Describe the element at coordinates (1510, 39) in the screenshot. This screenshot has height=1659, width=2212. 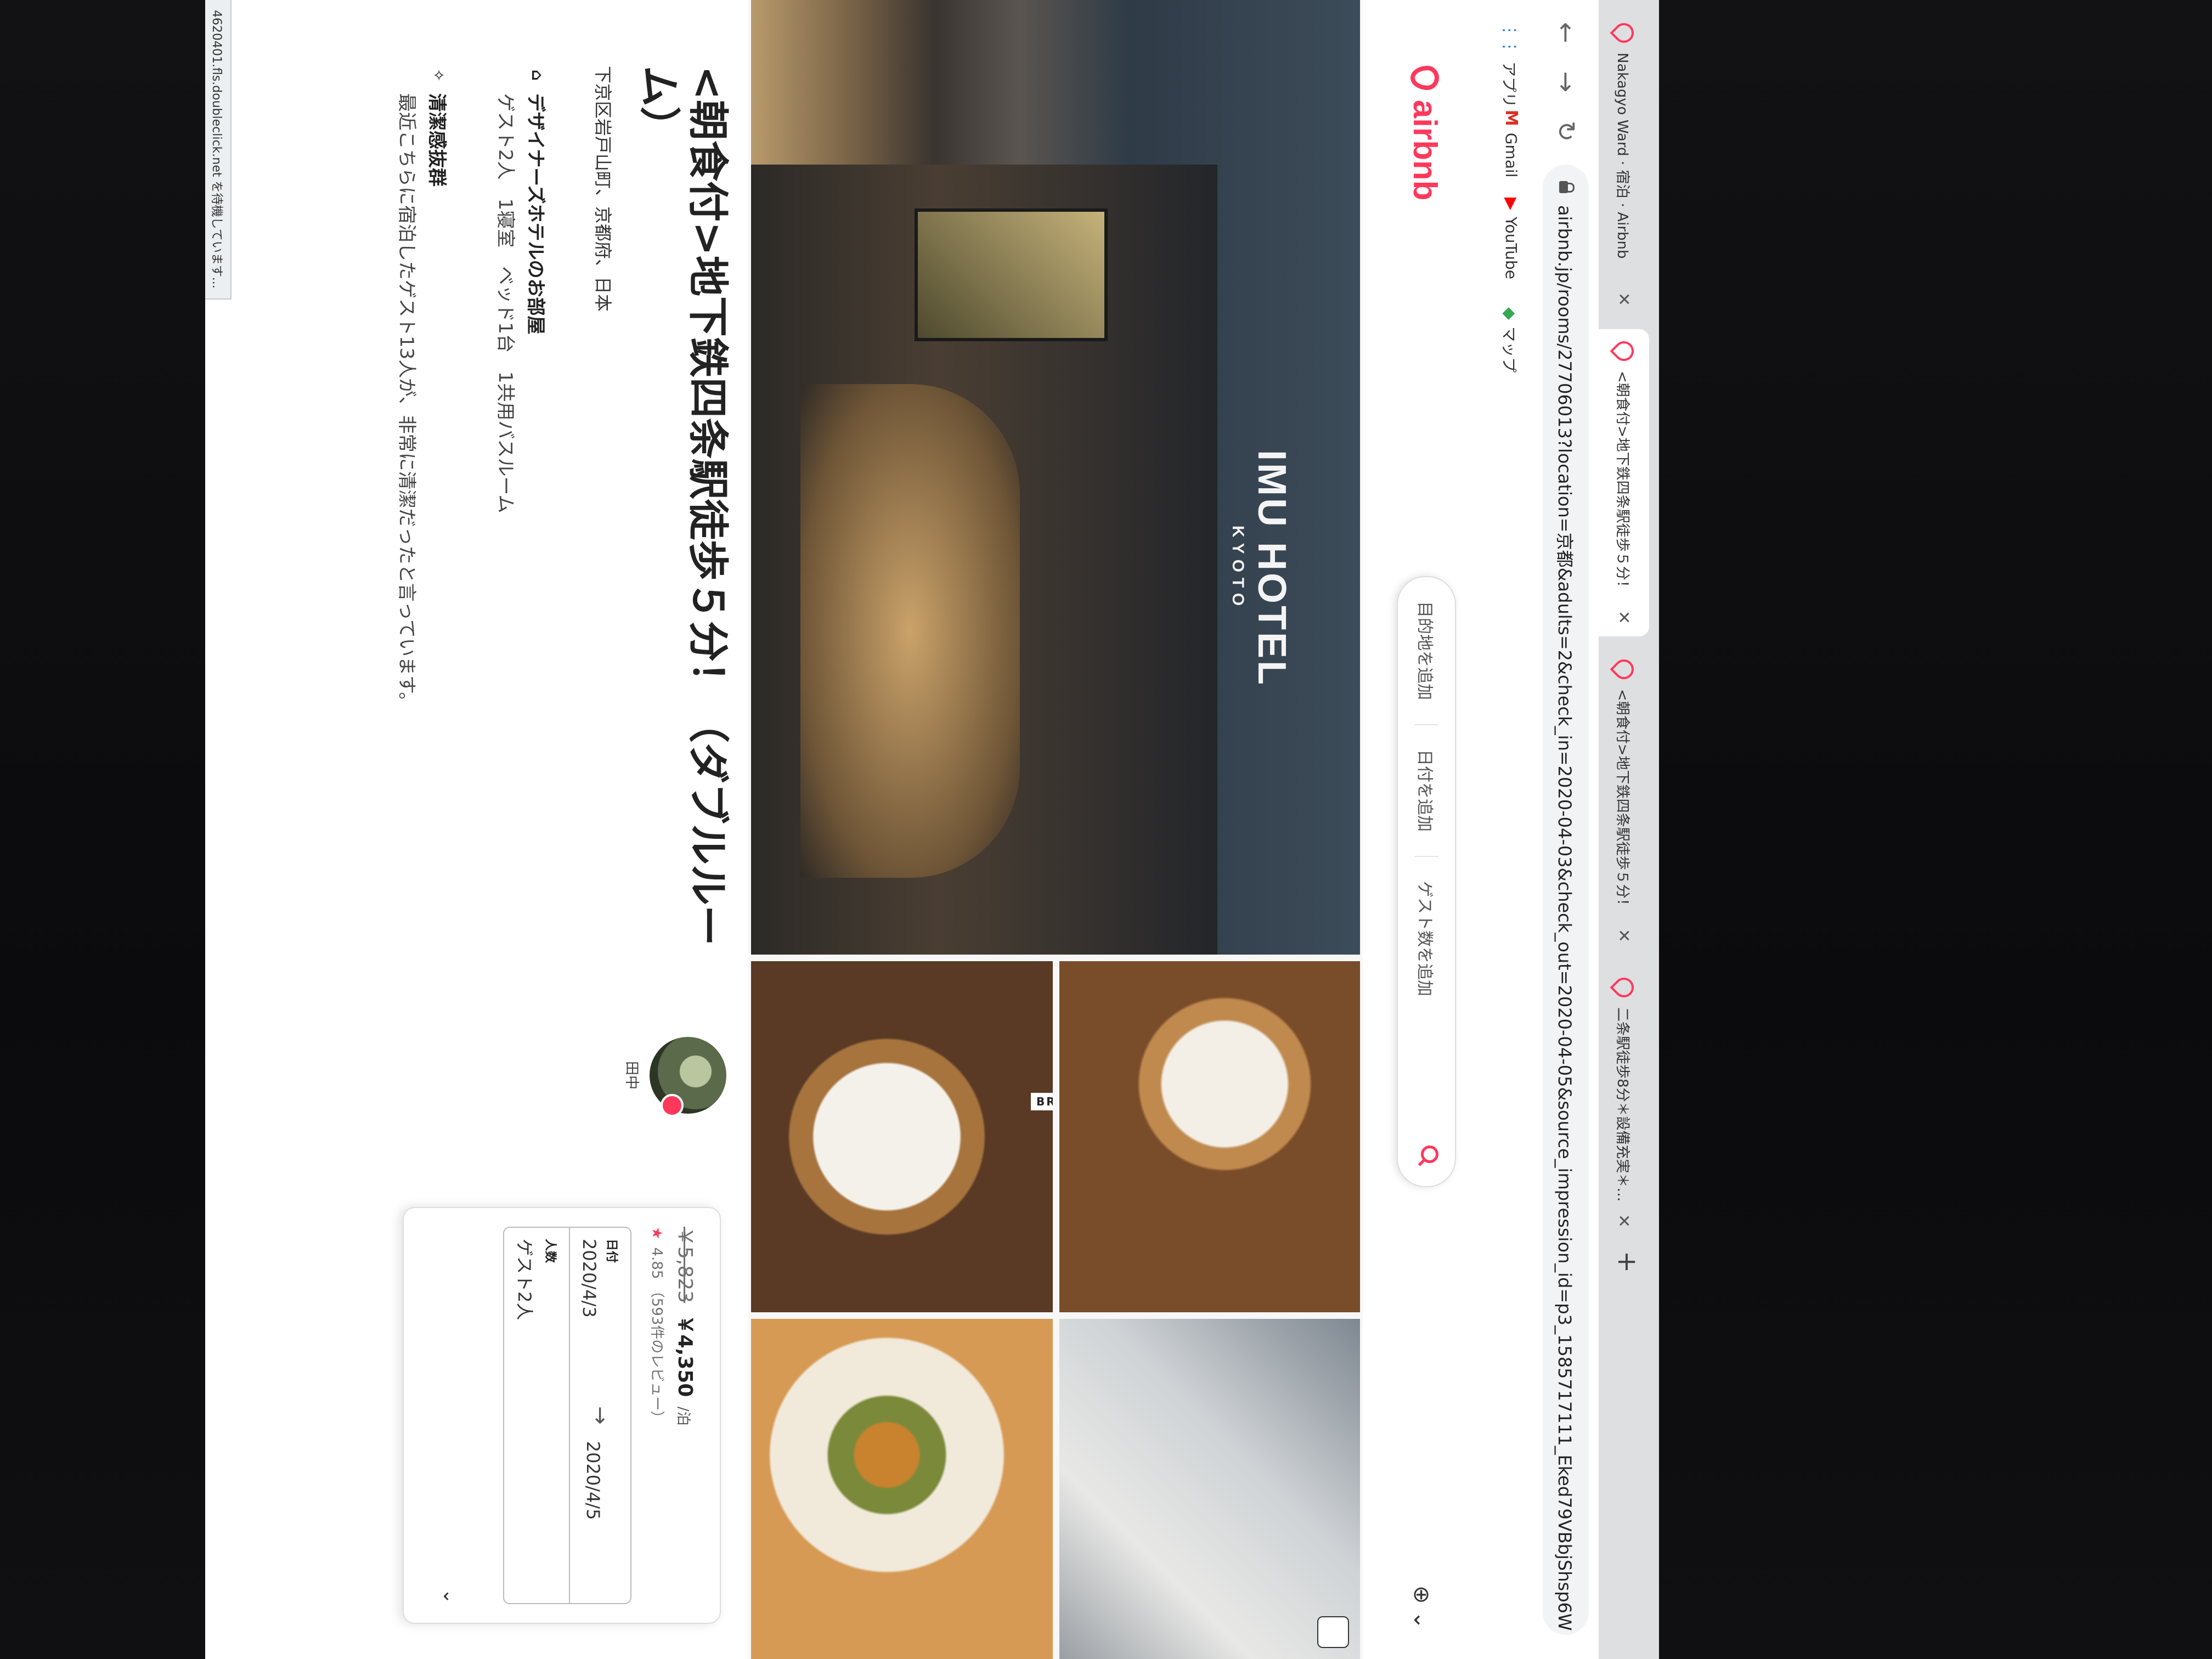
I see `apps-grid-icon: ⋮⋮` at that location.